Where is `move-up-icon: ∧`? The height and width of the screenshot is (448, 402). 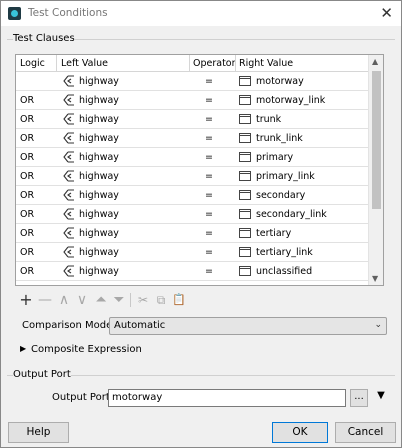
move-up-icon: ∧ is located at coordinates (64, 300).